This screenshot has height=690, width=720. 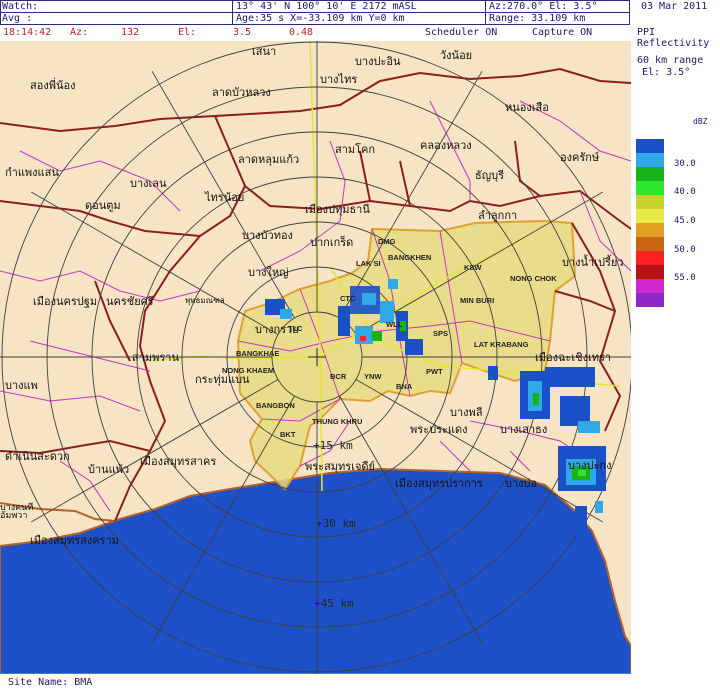 I want to click on place-label: บางใหญ่, so click(x=268, y=272).